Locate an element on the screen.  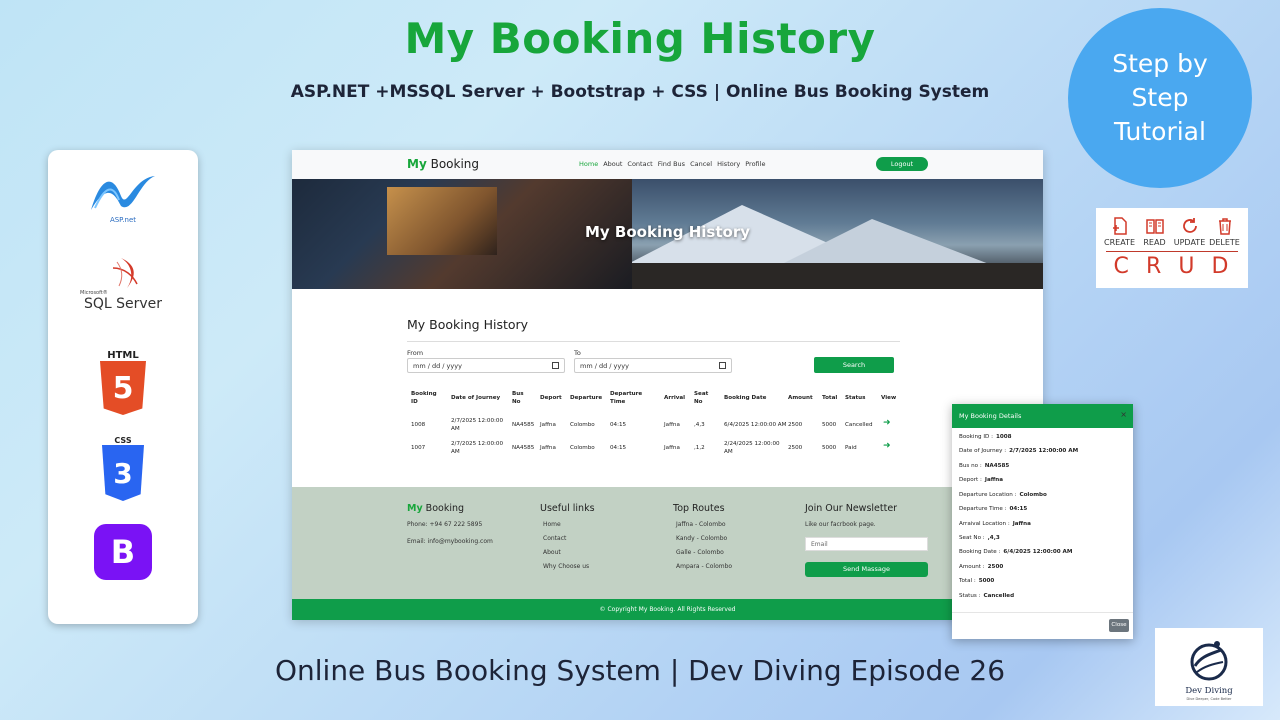
nav-about: About is located at coordinates (612, 164).